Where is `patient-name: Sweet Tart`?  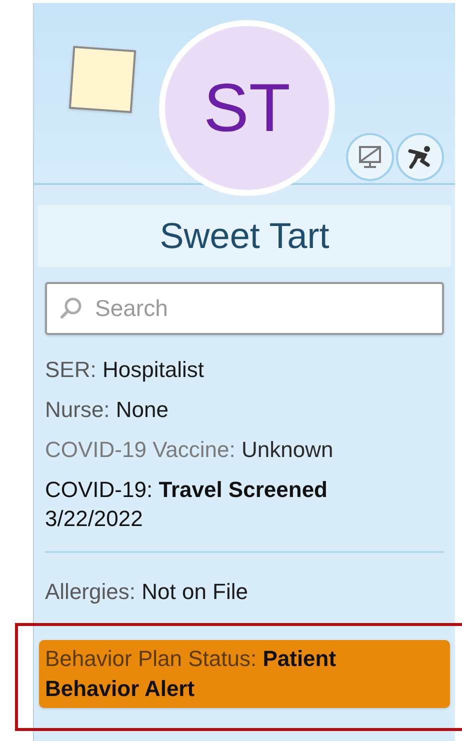
patient-name: Sweet Tart is located at coordinates (245, 236).